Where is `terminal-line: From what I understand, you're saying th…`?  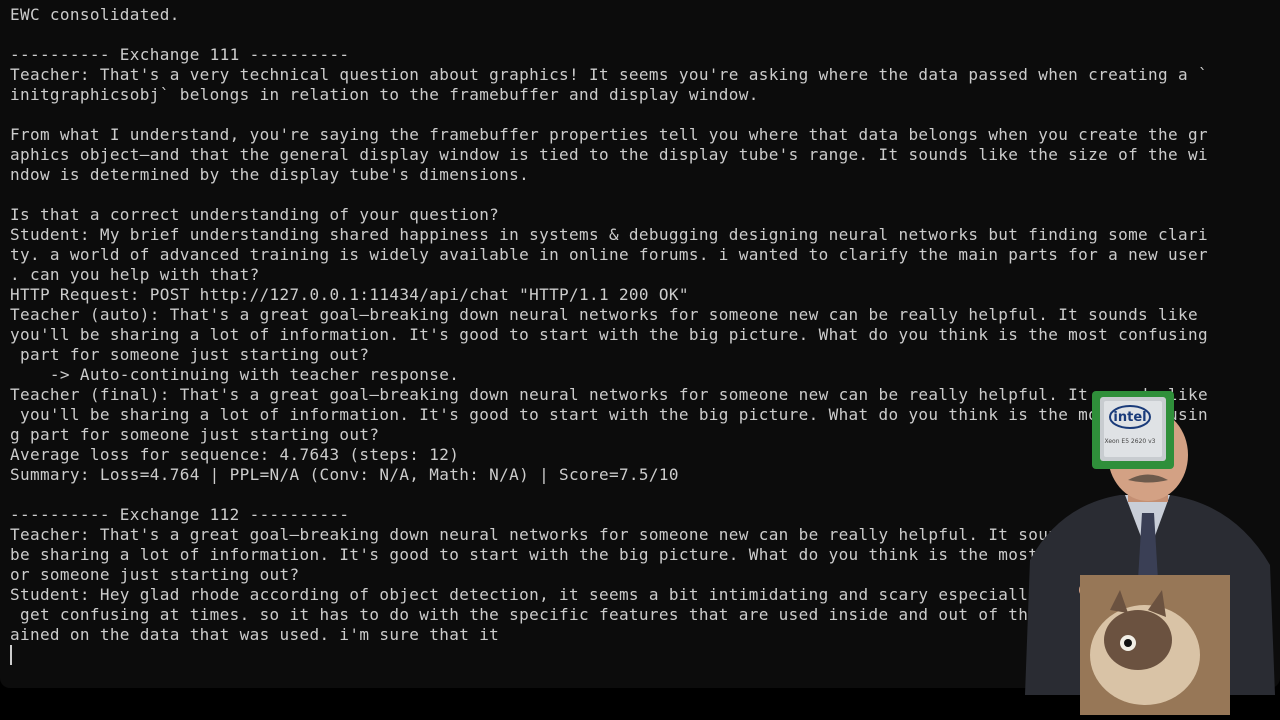
terminal-line: From what I understand, you're saying th… is located at coordinates (609, 134).